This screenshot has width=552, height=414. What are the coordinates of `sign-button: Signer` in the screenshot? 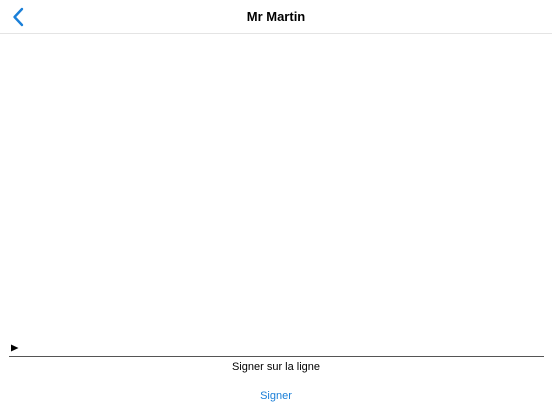 It's located at (276, 396).